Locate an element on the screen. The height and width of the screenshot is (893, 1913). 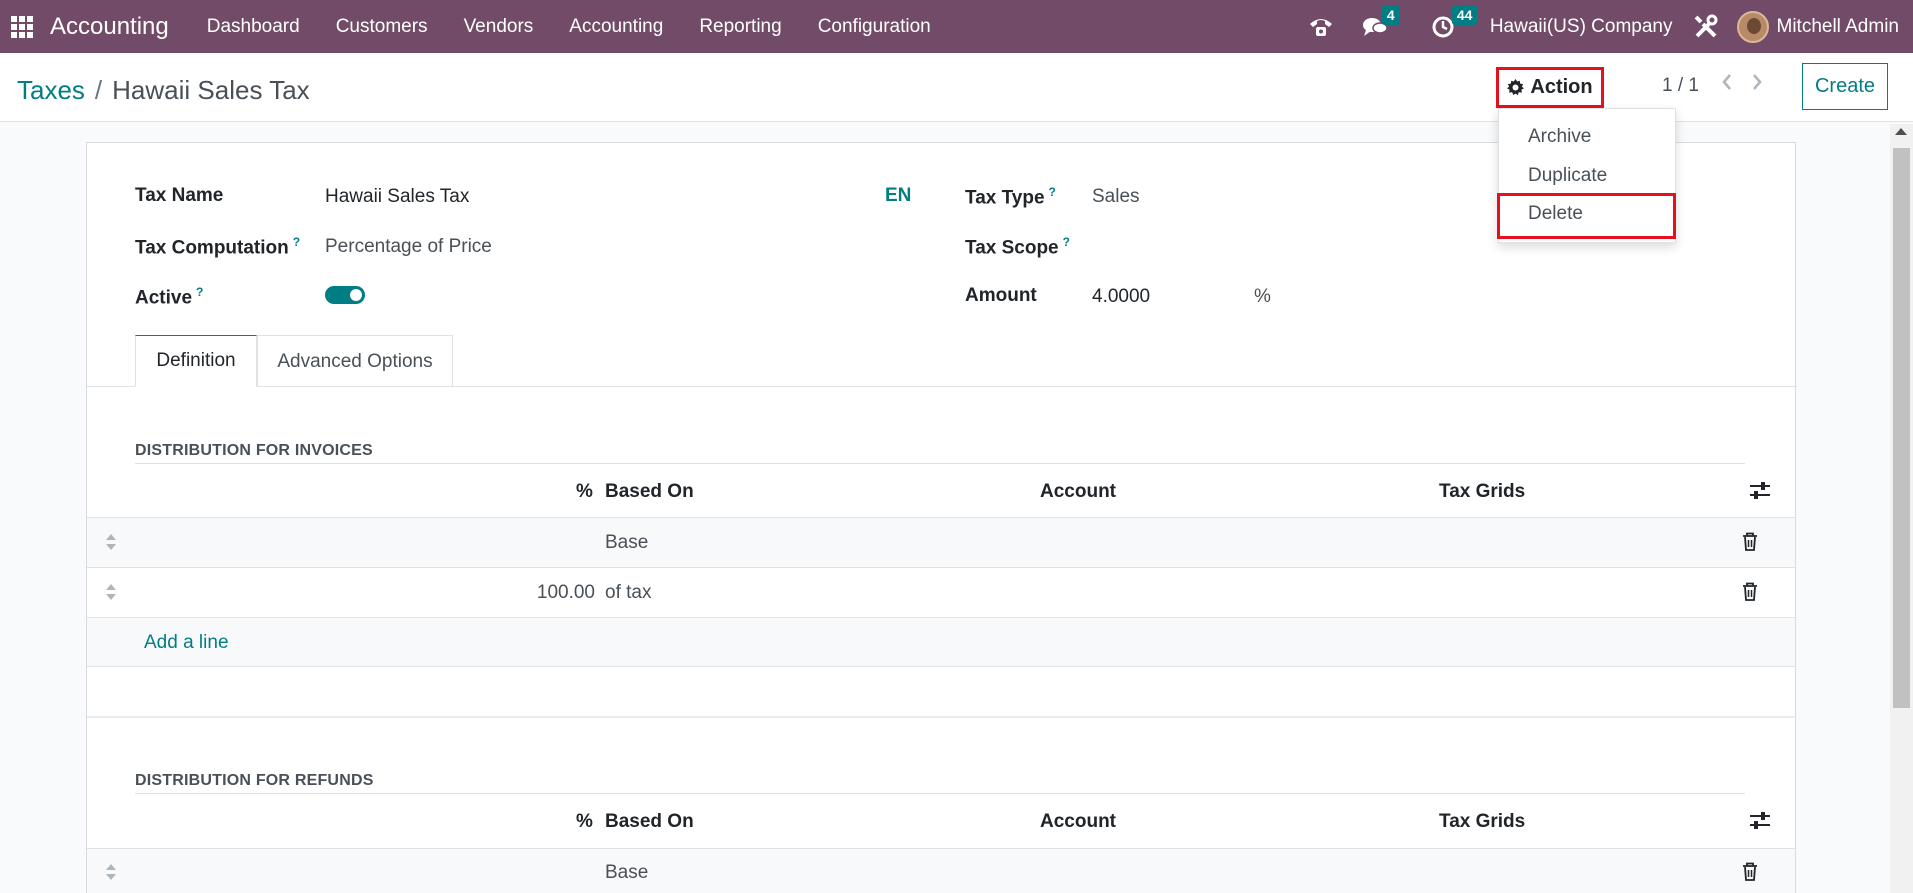
tax-computation-field: Percentage of Price is located at coordinates (408, 247).